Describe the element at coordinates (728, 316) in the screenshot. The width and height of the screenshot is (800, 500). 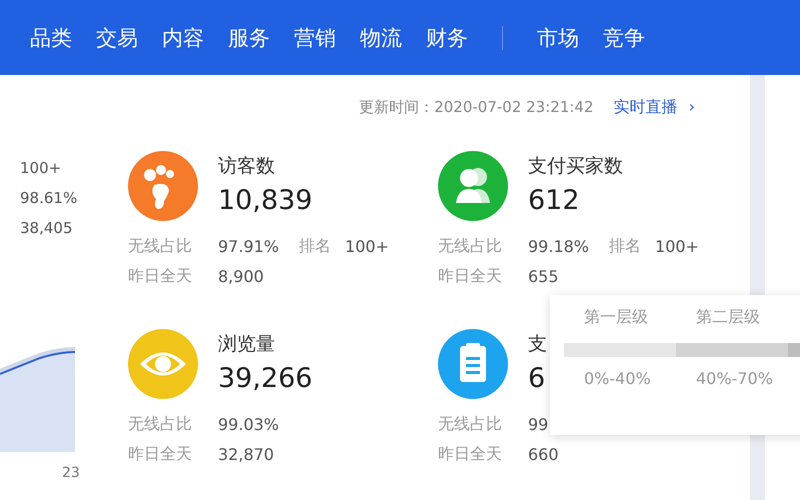
I see `tier-label: 第二层级` at that location.